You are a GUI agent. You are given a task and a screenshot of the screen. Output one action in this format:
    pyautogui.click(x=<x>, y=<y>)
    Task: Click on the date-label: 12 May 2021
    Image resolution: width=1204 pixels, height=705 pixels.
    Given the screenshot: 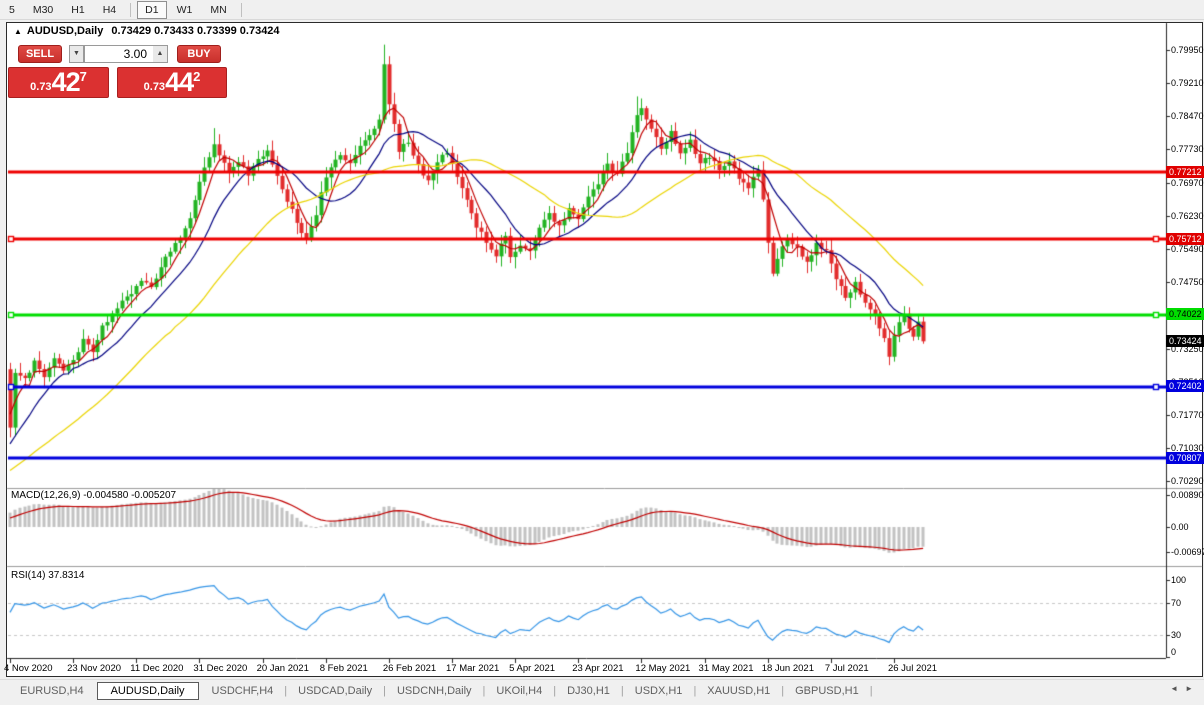 What is the action you would take?
    pyautogui.click(x=663, y=668)
    